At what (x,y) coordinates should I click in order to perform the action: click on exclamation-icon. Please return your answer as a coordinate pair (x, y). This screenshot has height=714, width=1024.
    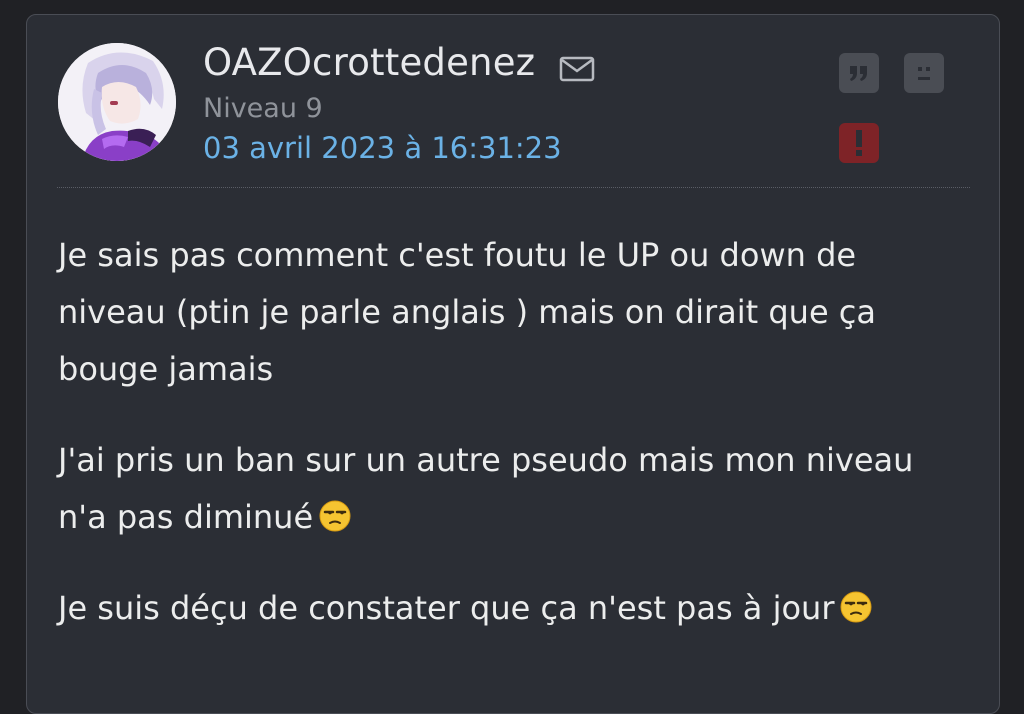
    Looking at the image, I should click on (859, 143).